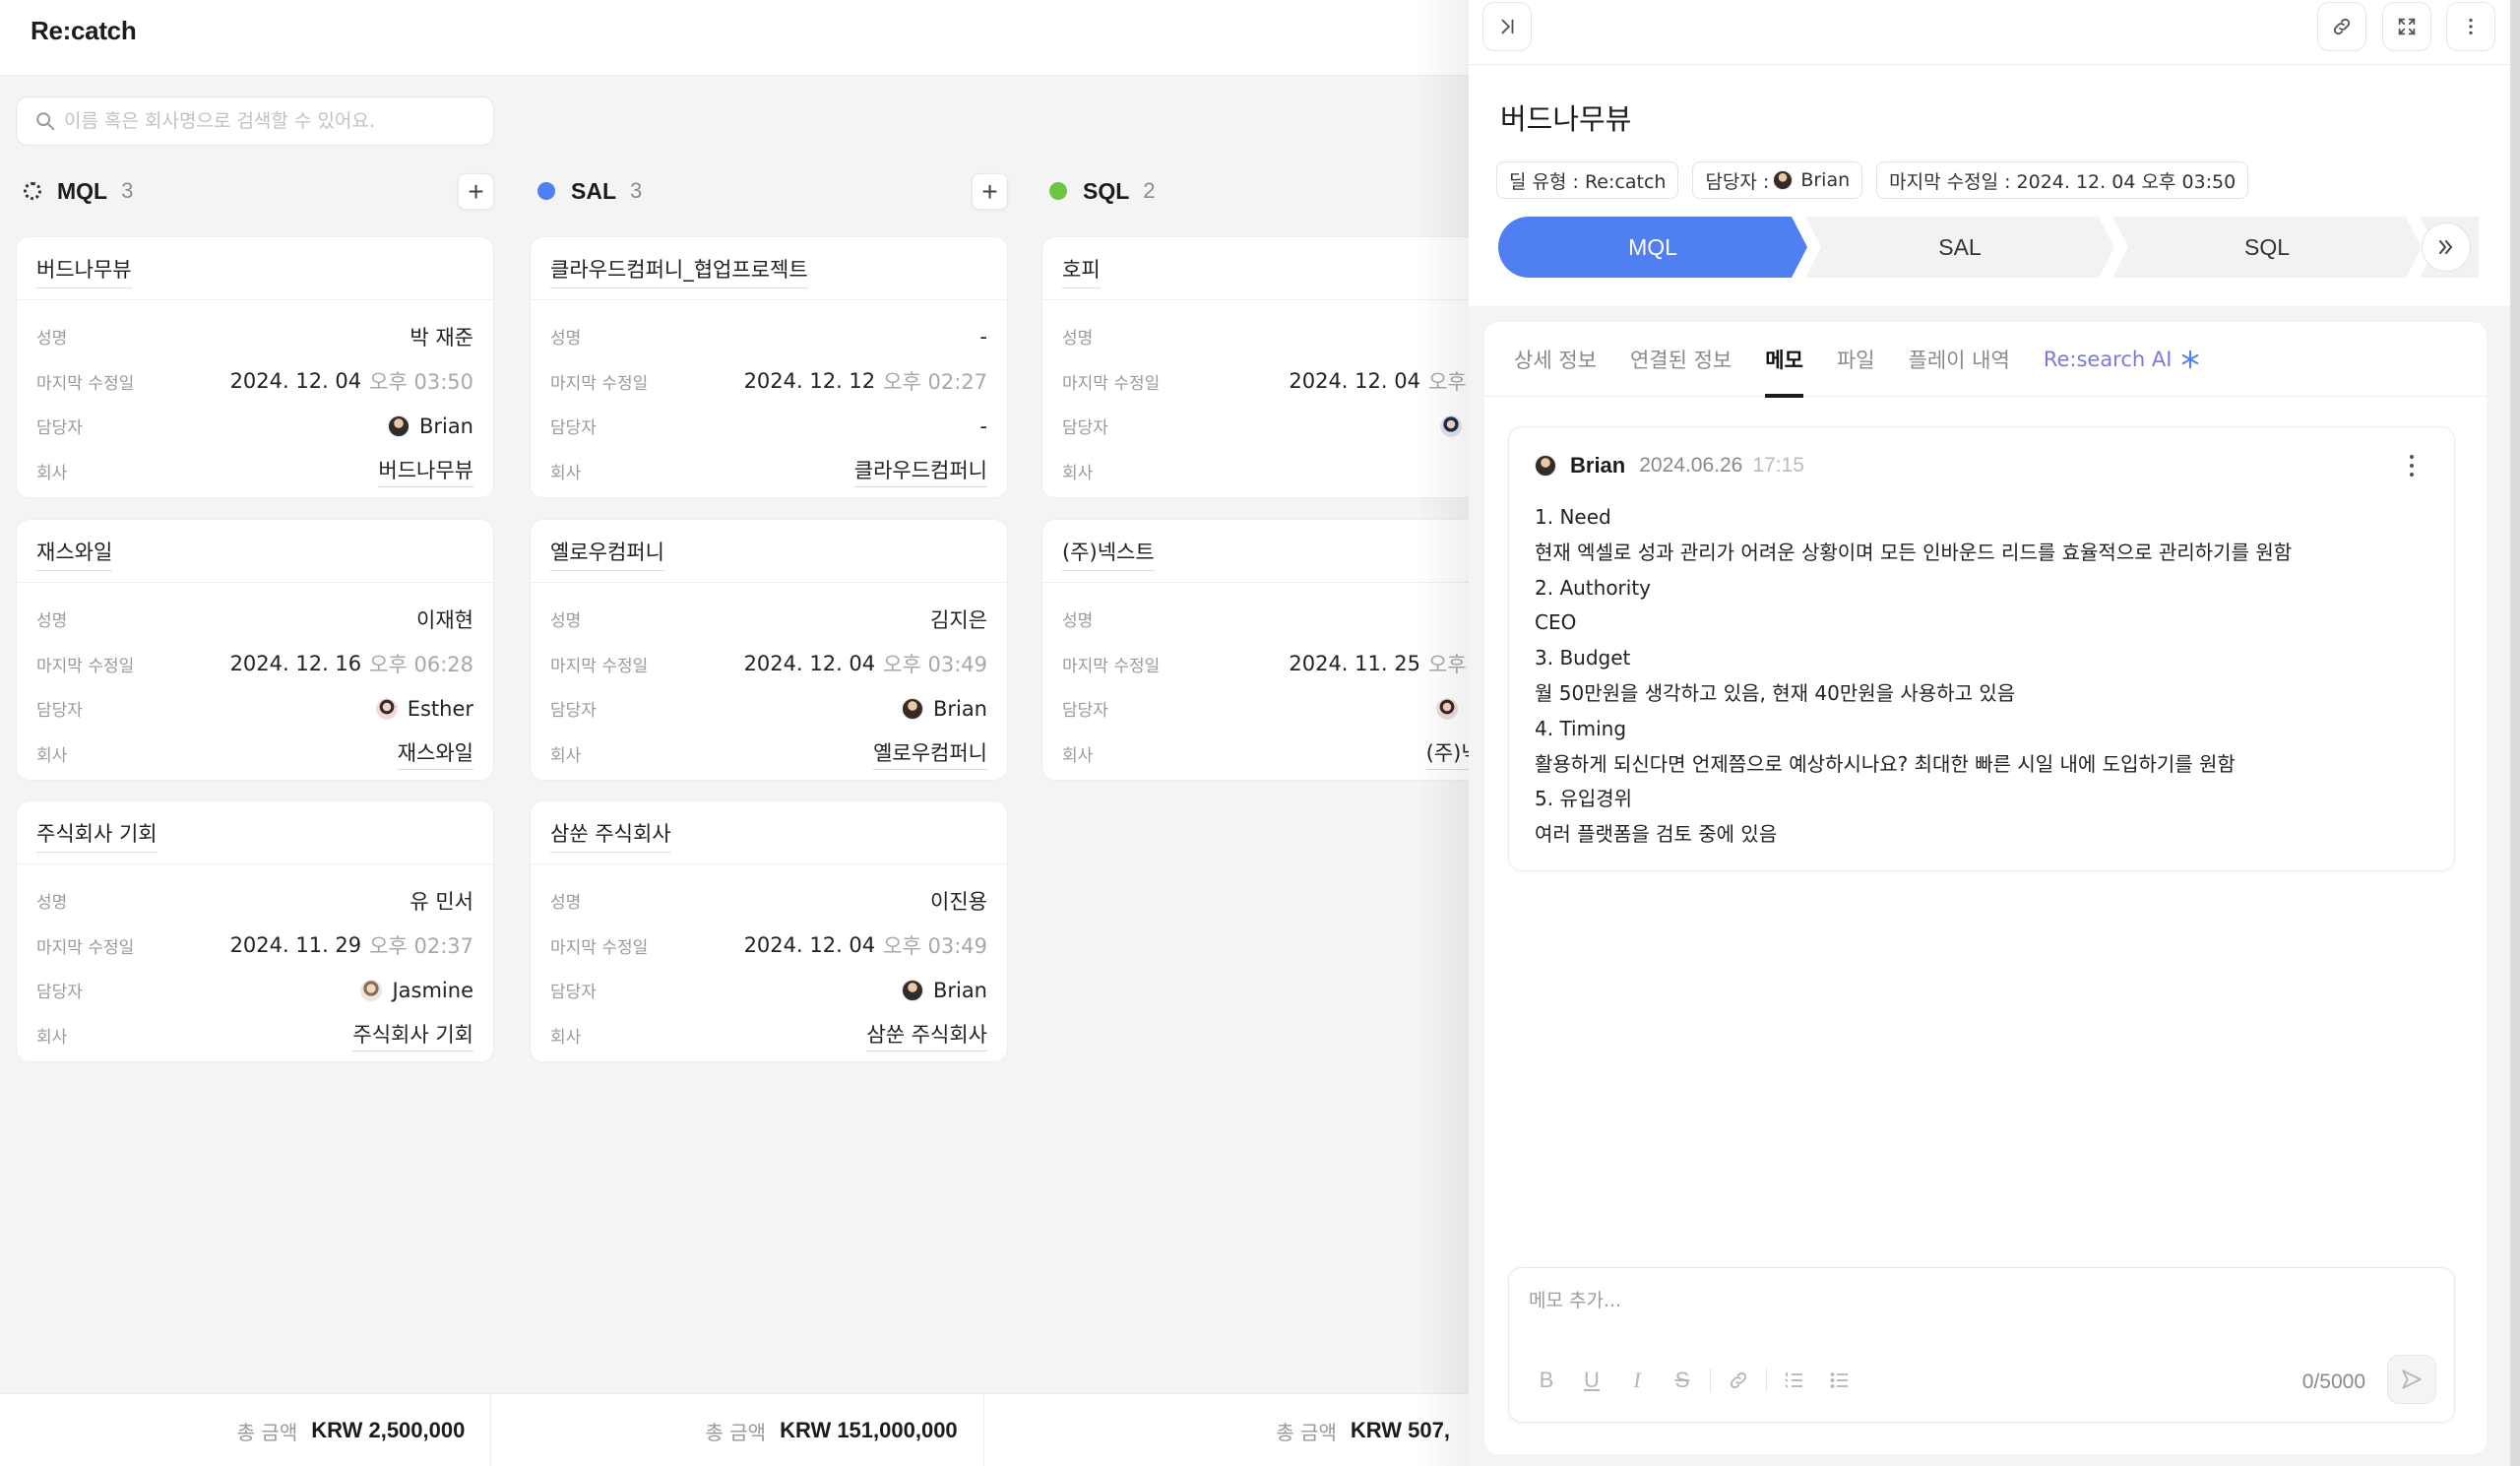 The height and width of the screenshot is (1466, 2520). Describe the element at coordinates (809, 381) in the screenshot. I see `modified-date: 2024. 12. 12` at that location.